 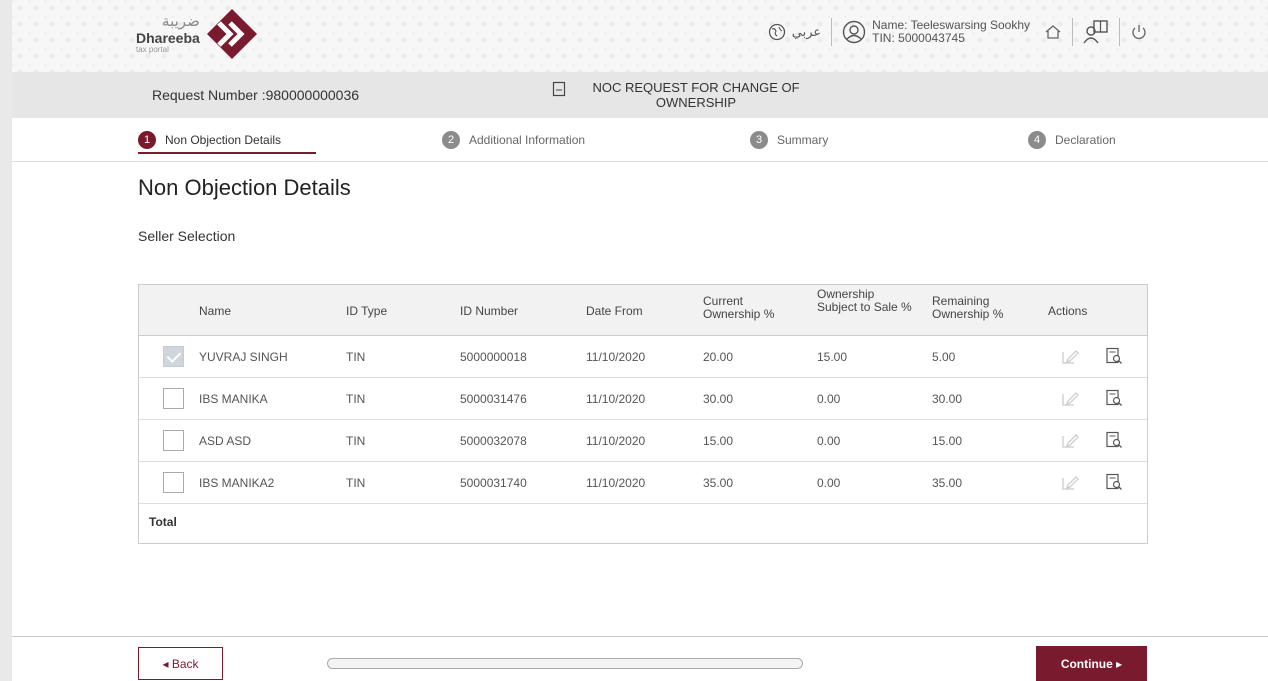 I want to click on power-icon, so click(x=1139, y=32).